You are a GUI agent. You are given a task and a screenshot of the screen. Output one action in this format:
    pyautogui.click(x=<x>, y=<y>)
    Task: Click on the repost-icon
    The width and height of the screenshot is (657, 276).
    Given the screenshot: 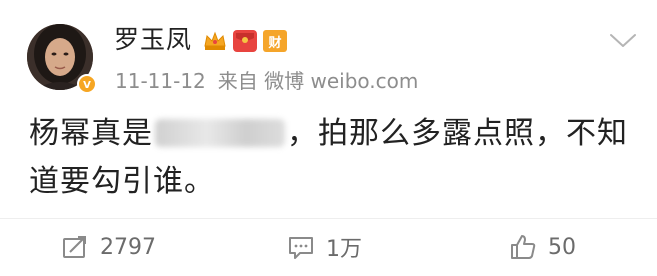 What is the action you would take?
    pyautogui.click(x=74, y=247)
    